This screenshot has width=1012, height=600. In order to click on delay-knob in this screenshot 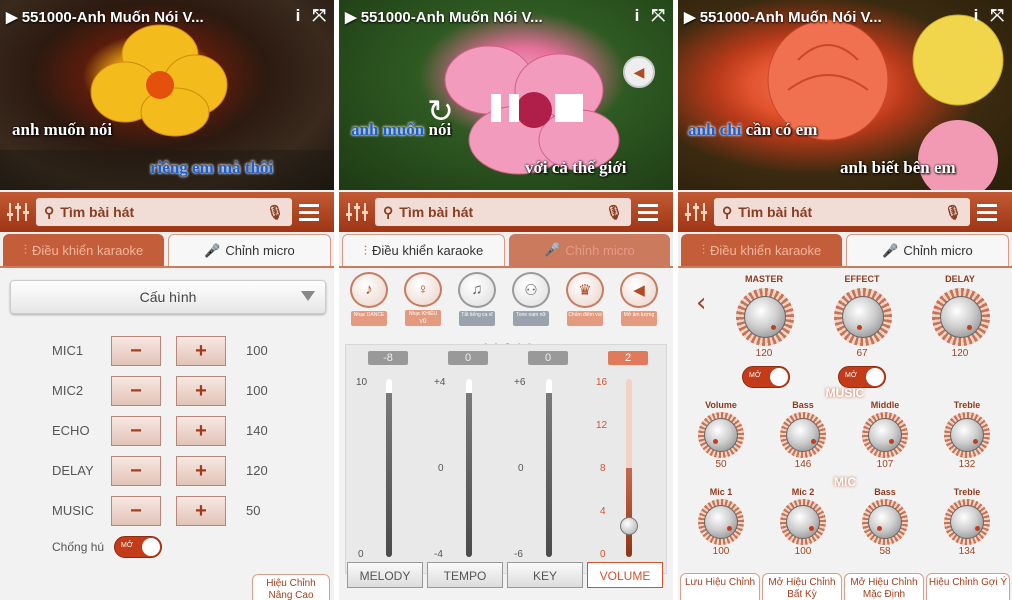, I will do `click(961, 317)`.